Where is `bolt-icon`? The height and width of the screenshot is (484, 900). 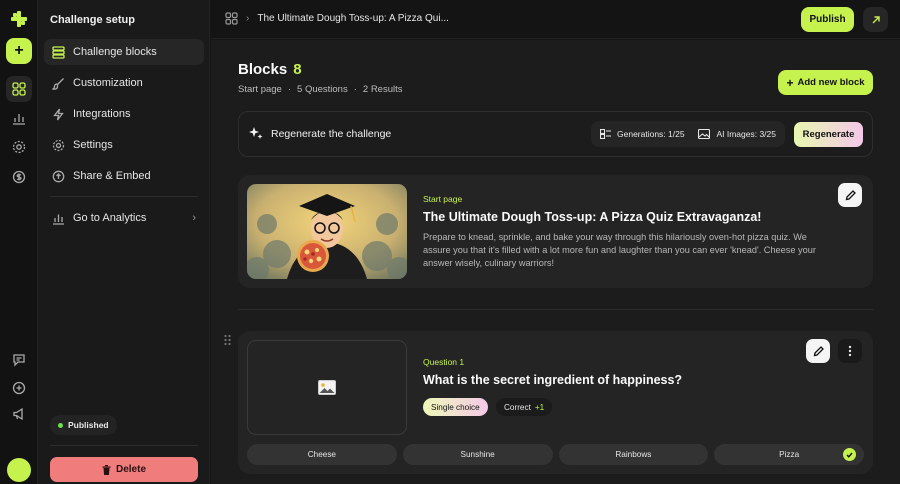 bolt-icon is located at coordinates (58, 114).